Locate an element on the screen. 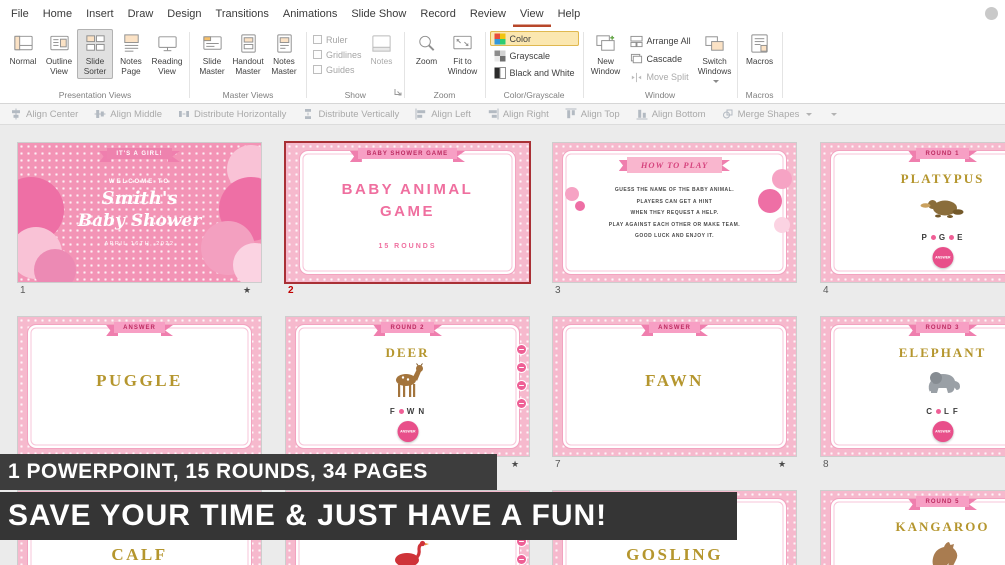 The height and width of the screenshot is (565, 1005). align-middle-button: Align Middle is located at coordinates (128, 114).